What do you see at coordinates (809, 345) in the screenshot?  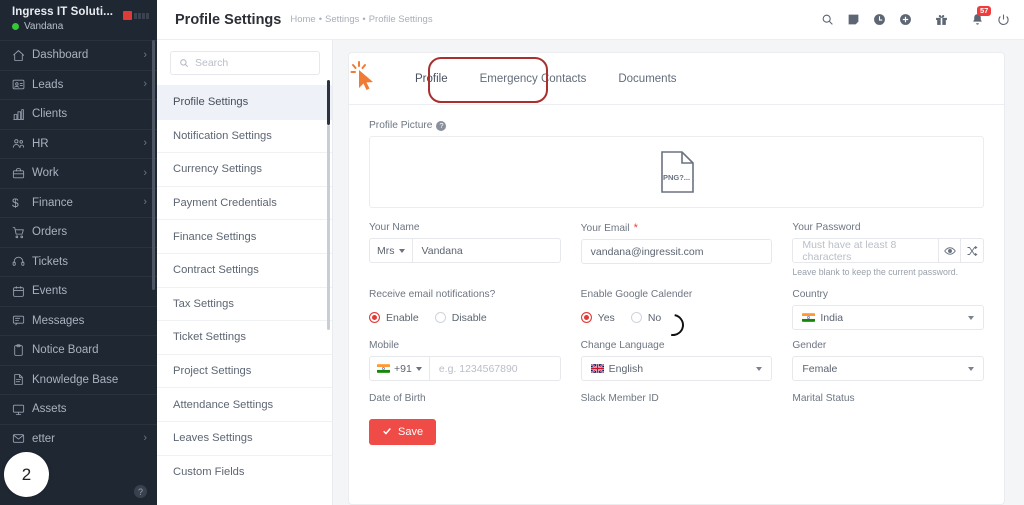 I see `gender-label: Gender` at bounding box center [809, 345].